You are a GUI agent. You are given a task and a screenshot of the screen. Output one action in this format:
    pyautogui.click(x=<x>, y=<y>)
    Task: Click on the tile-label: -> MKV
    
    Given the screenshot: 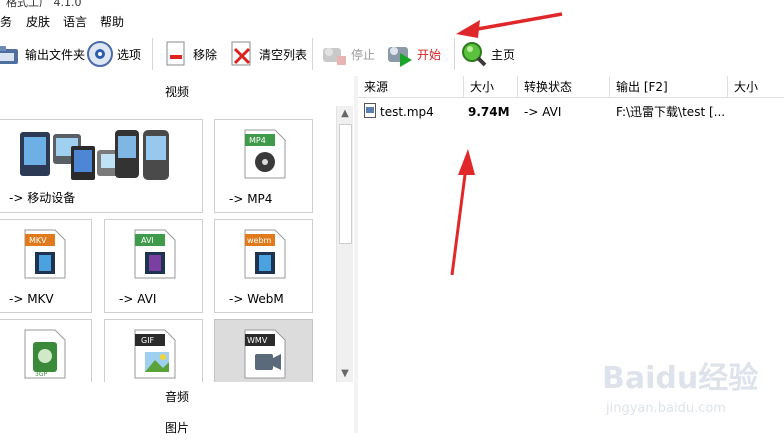 What is the action you would take?
    pyautogui.click(x=31, y=299)
    